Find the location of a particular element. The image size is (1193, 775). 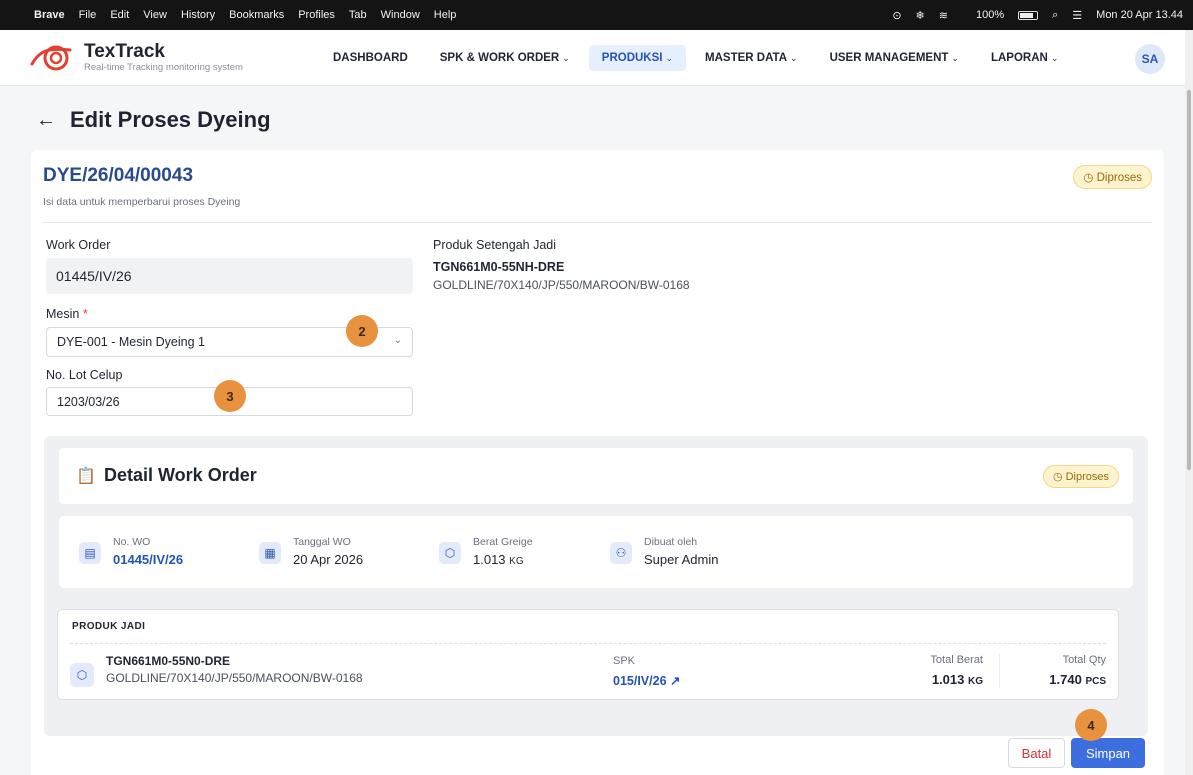

total-berat-value: 1.013 is located at coordinates (948, 679).